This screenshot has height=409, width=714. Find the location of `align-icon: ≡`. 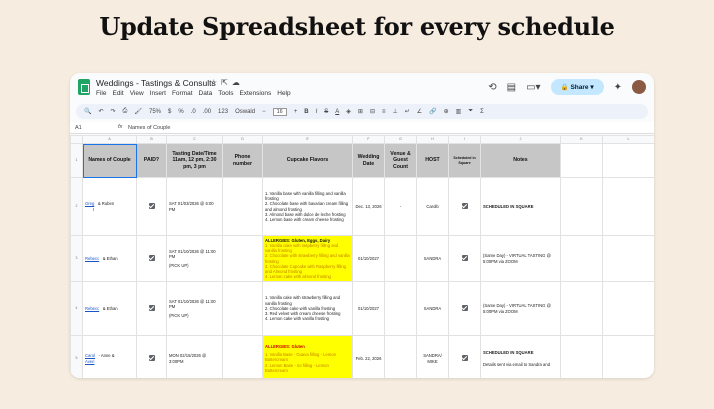

align-icon: ≡ is located at coordinates (384, 112).